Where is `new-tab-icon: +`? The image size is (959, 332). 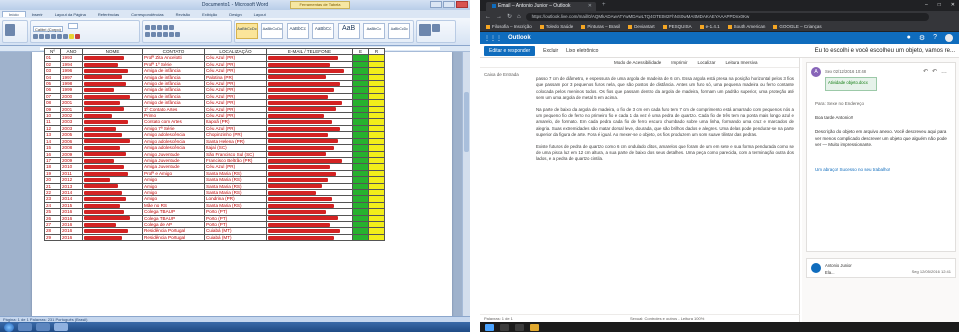
new-tab-icon: + is located at coordinates (604, 5).